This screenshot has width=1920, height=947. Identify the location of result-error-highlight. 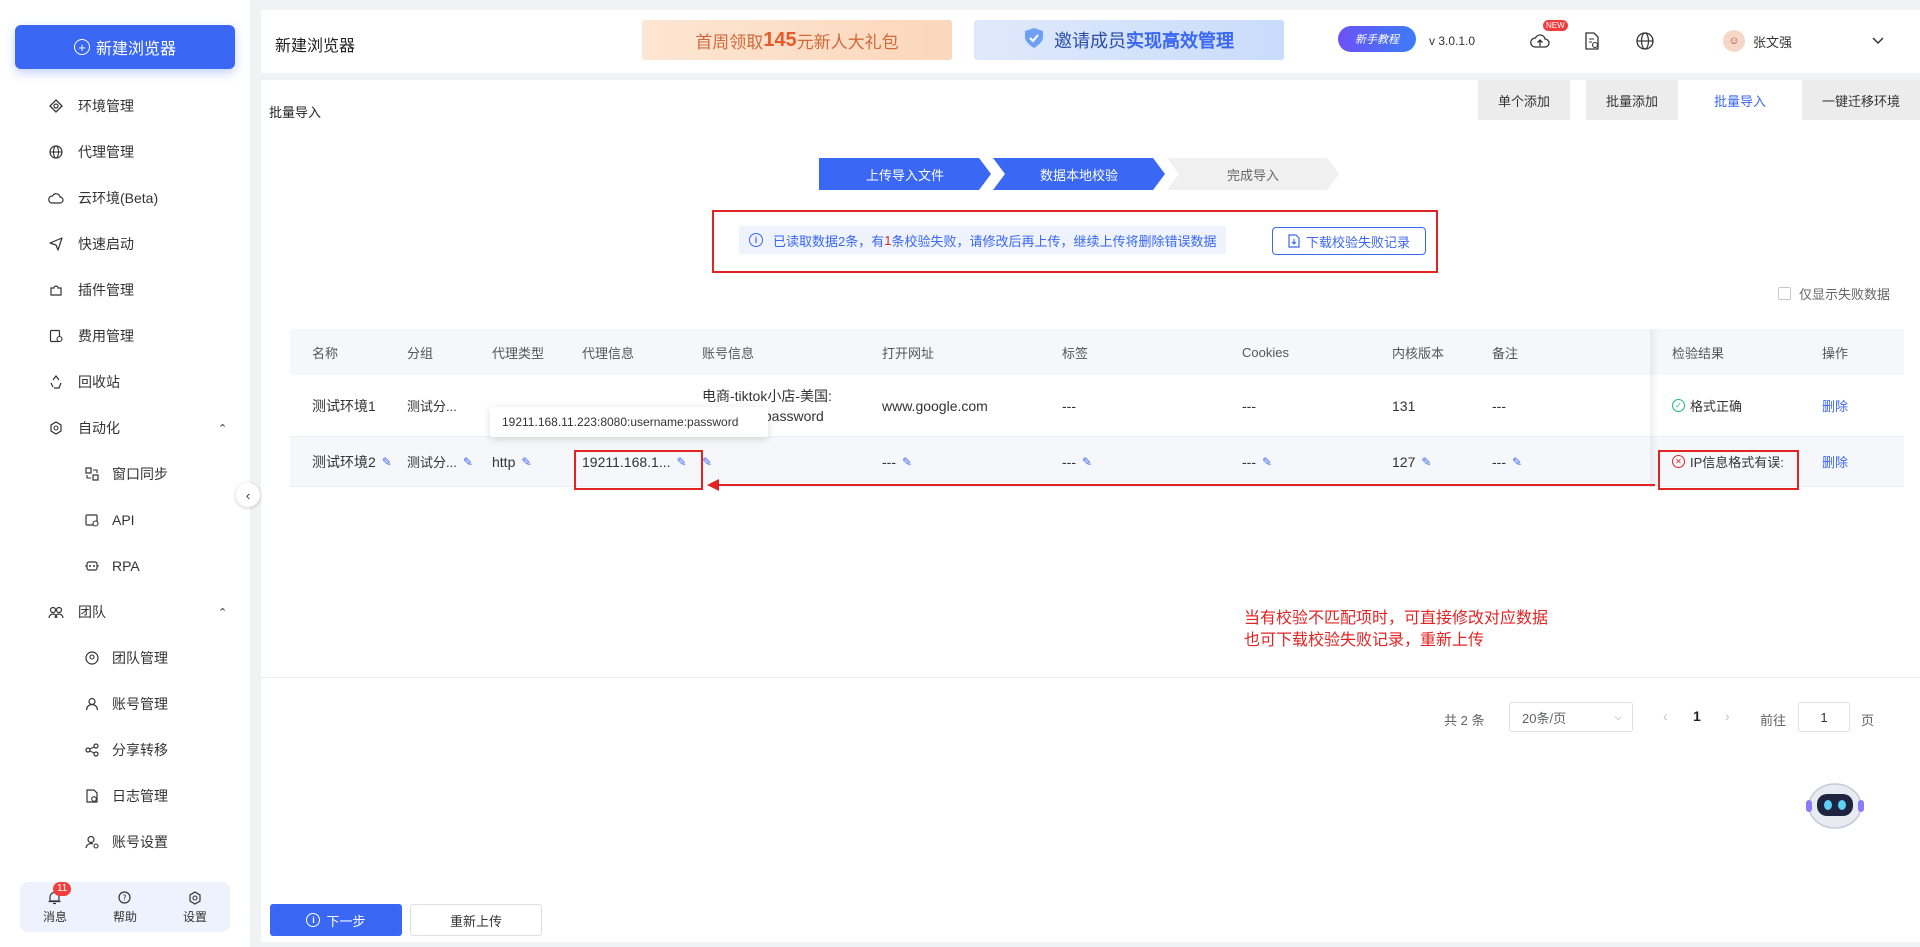
(1728, 470).